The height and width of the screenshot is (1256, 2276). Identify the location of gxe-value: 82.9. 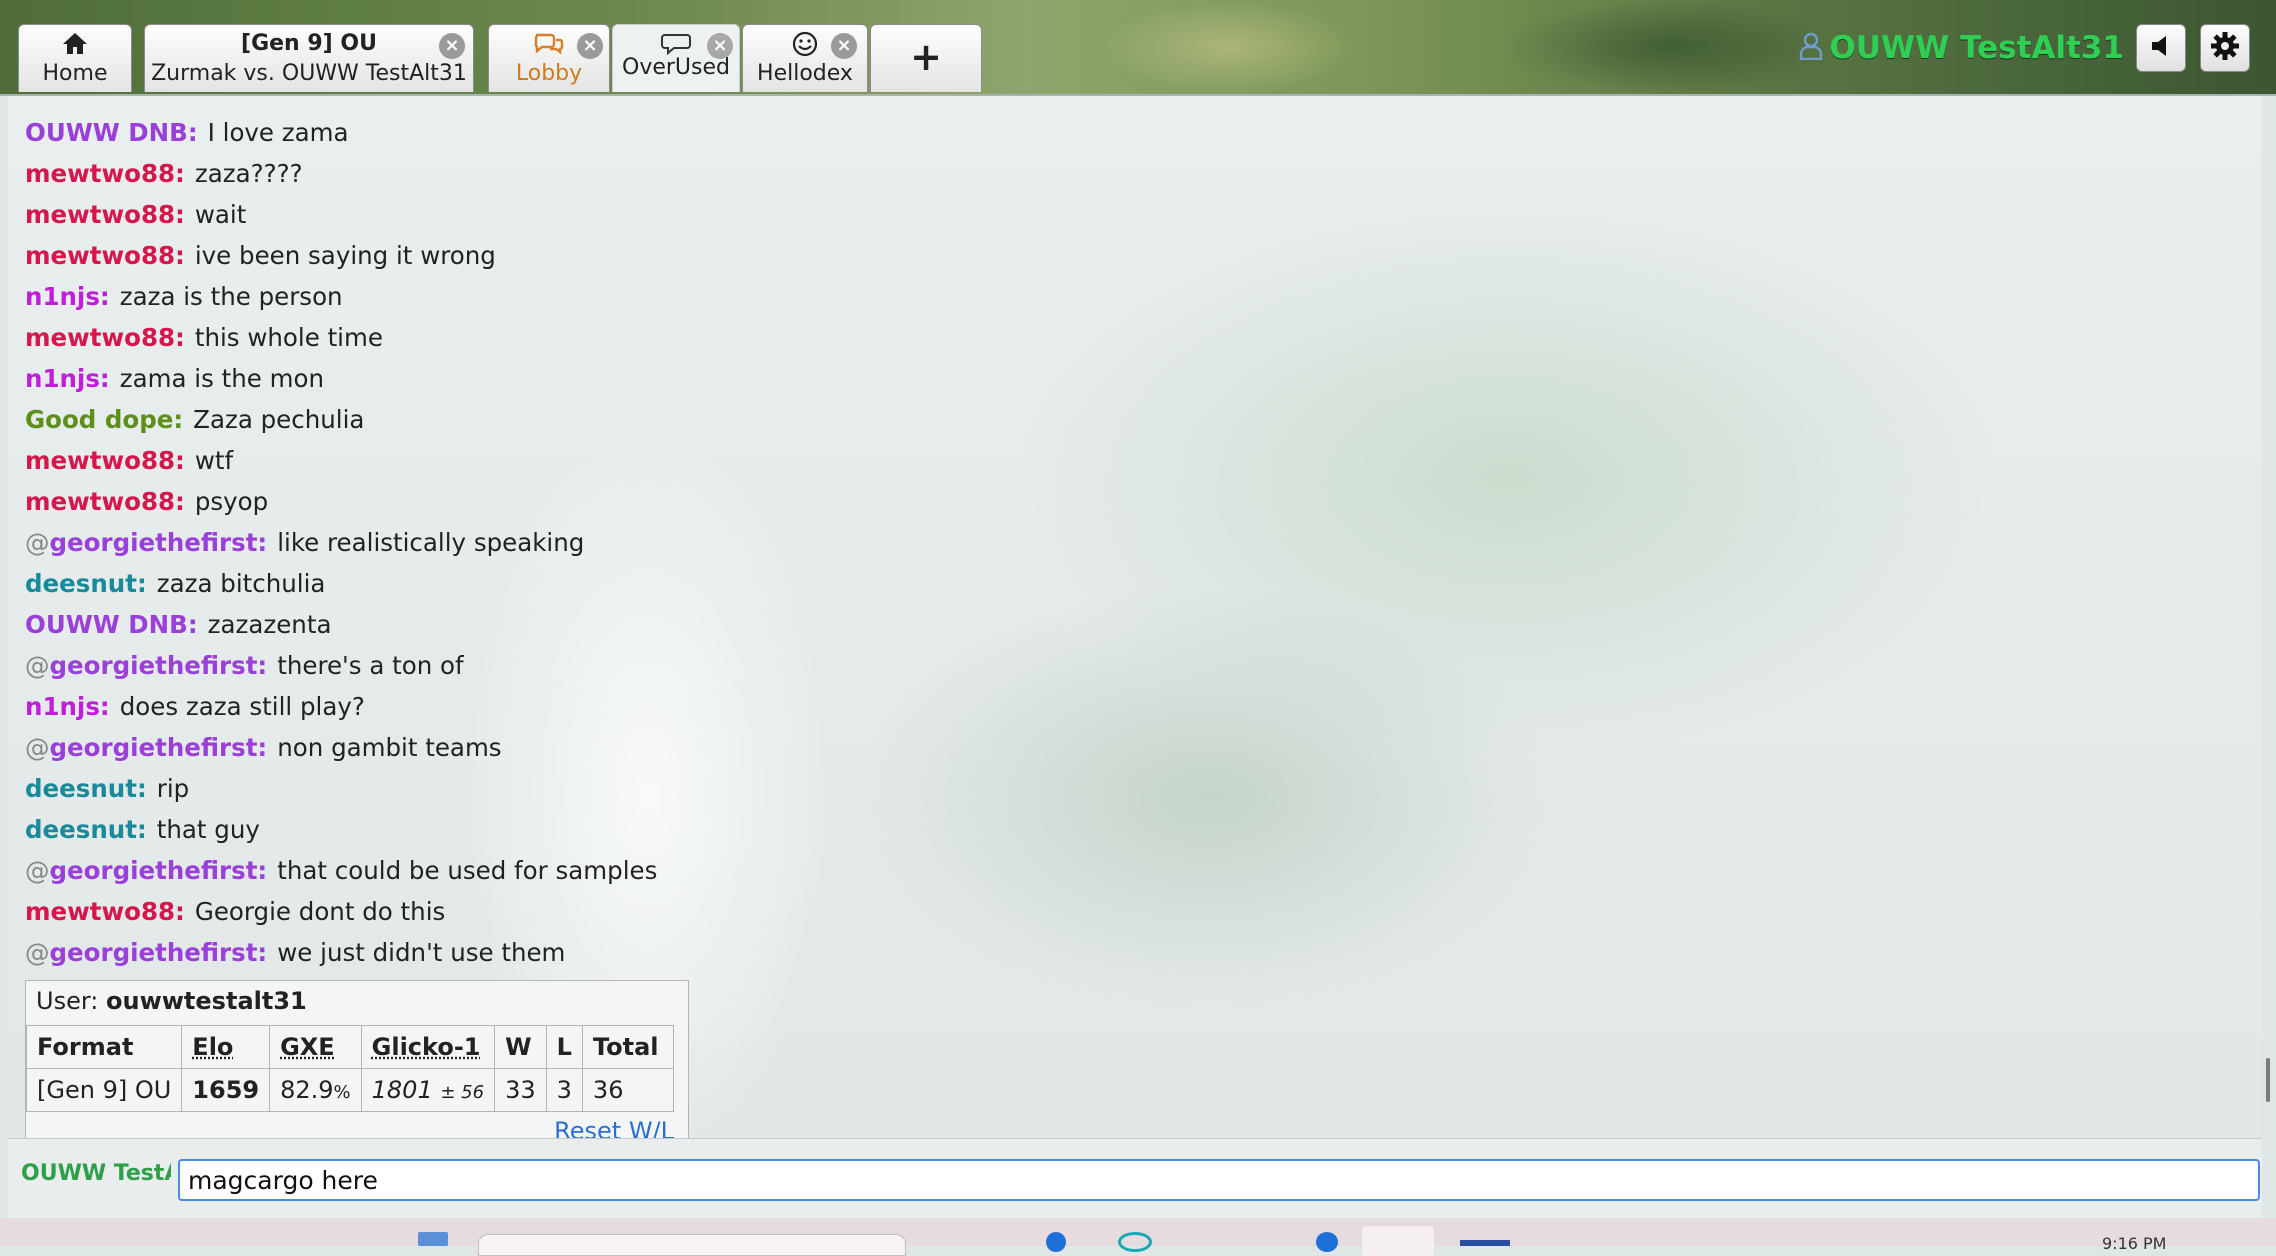
(306, 1090).